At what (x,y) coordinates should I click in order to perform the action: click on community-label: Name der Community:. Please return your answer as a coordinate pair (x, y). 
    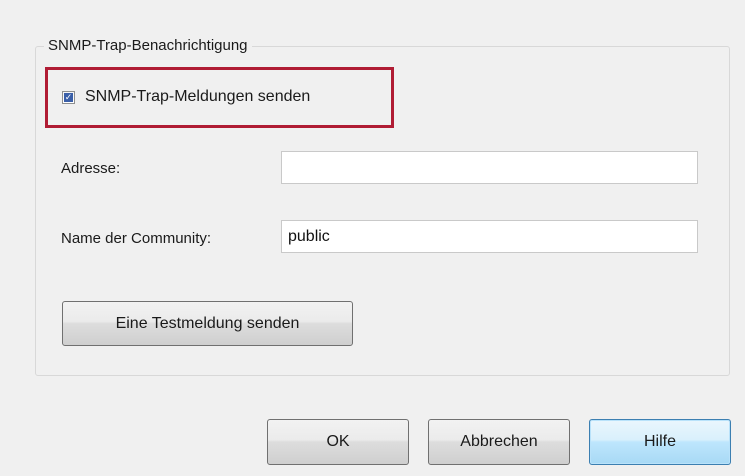
    Looking at the image, I should click on (136, 238).